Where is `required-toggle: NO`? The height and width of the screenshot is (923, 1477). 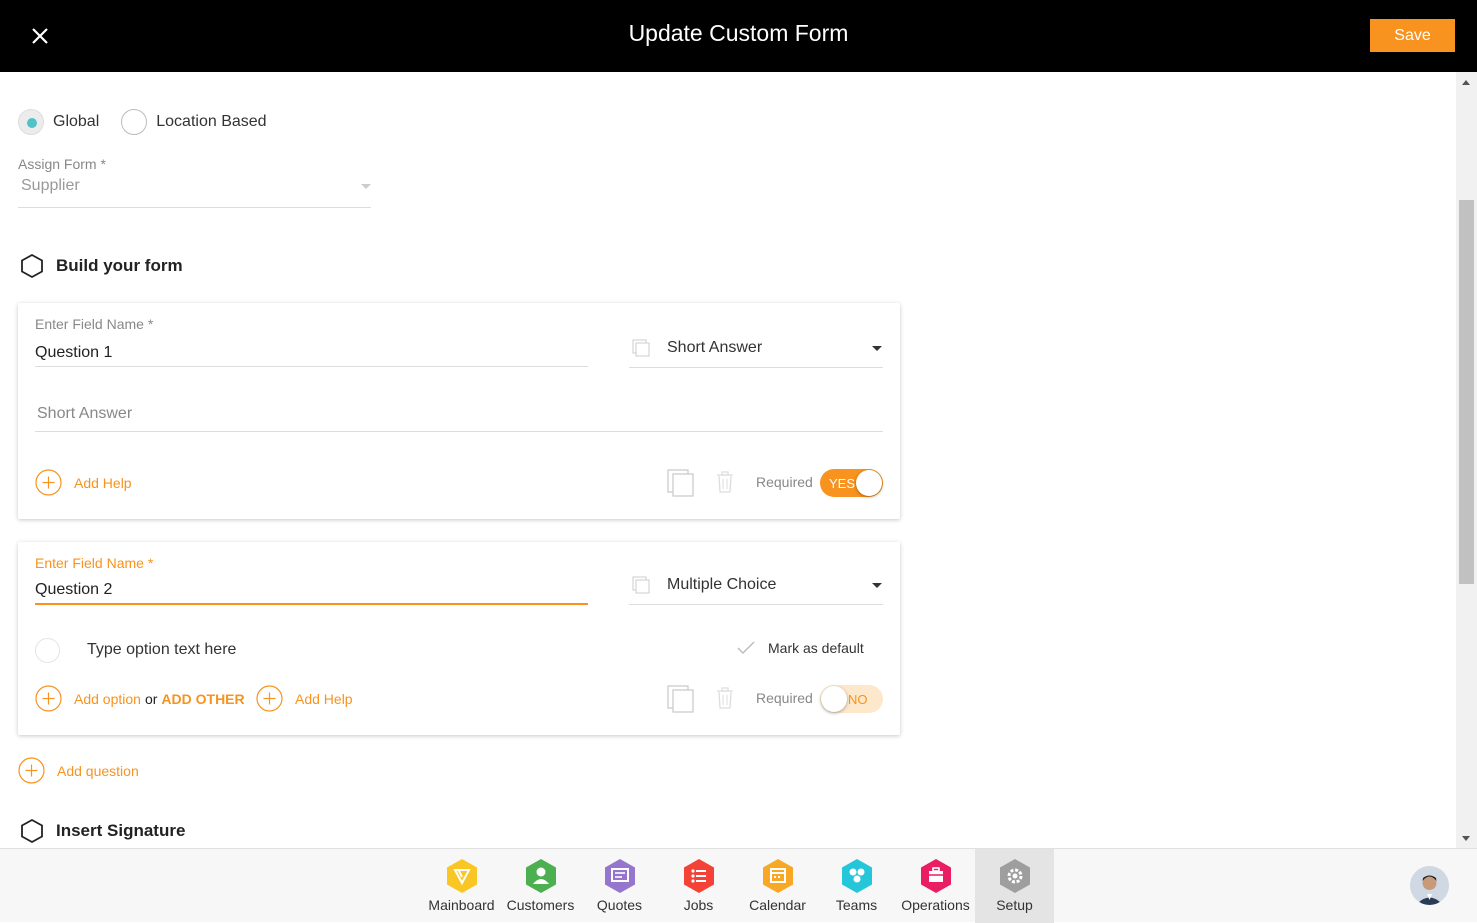 required-toggle: NO is located at coordinates (851, 699).